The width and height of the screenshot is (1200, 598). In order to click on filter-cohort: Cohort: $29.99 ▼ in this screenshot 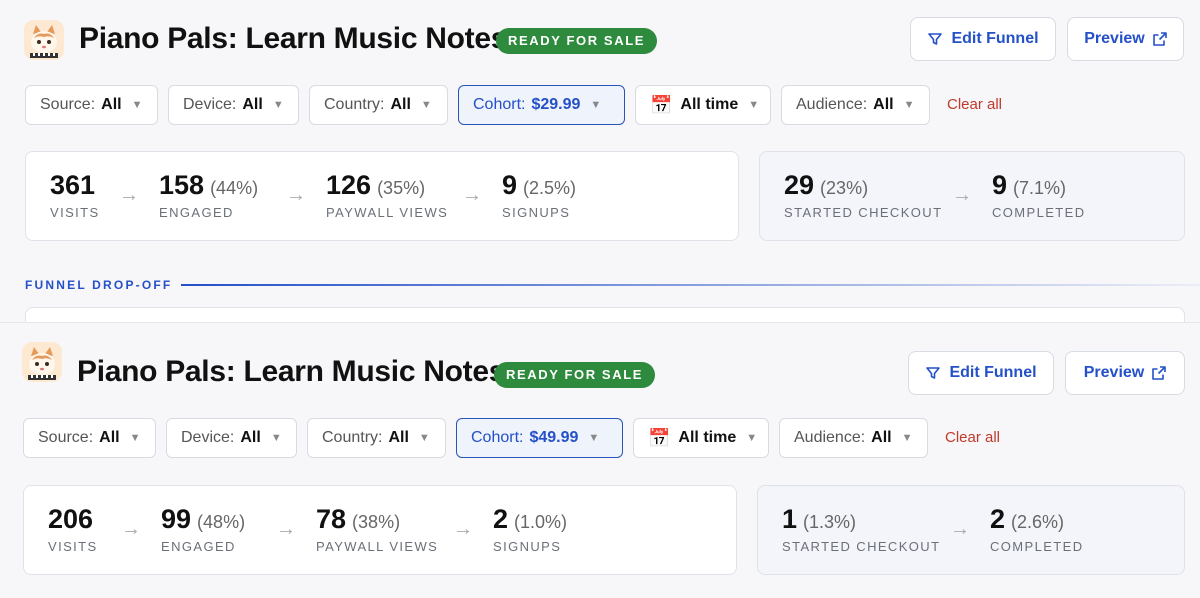, I will do `click(541, 105)`.